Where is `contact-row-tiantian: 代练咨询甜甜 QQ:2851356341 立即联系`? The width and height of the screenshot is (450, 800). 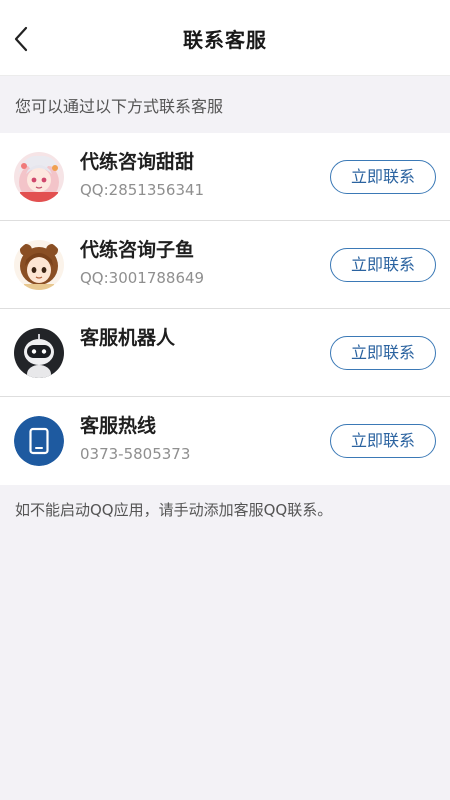
contact-row-tiantian: 代练咨询甜甜 QQ:2851356341 立即联系 is located at coordinates (225, 177).